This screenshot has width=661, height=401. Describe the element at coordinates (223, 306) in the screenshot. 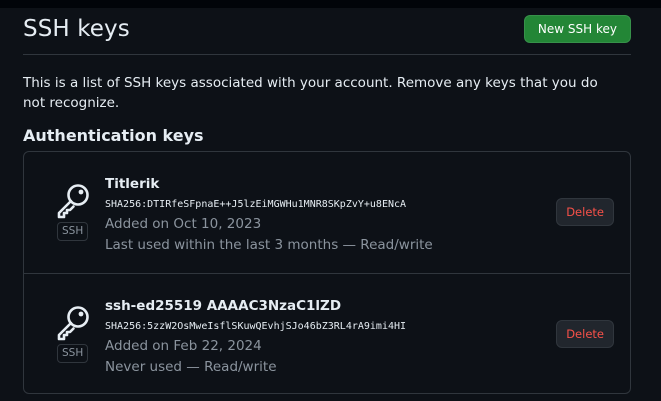

I see `ssh-key-title: ssh-ed25519 AAAAC3NzaC1lZD` at that location.